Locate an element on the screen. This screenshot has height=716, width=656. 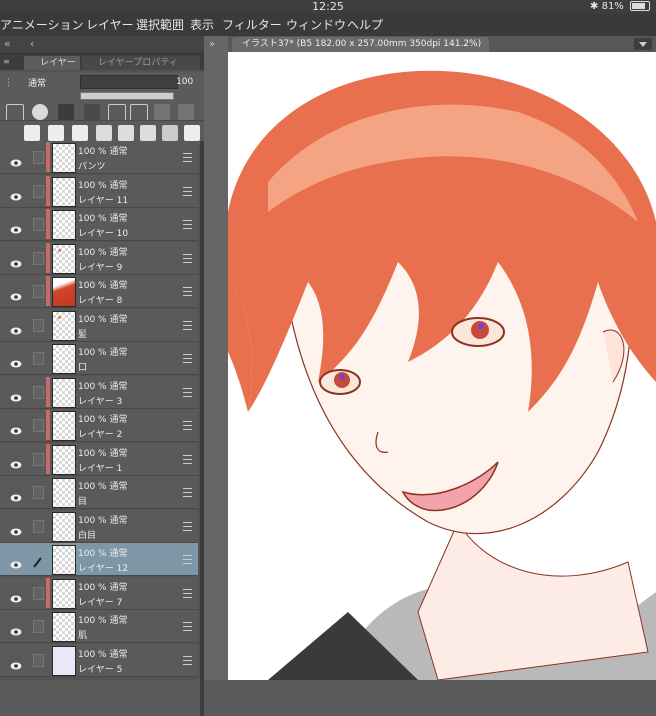
layer-row: 100 % 通常 レイヤー 11 is located at coordinates (99, 191).